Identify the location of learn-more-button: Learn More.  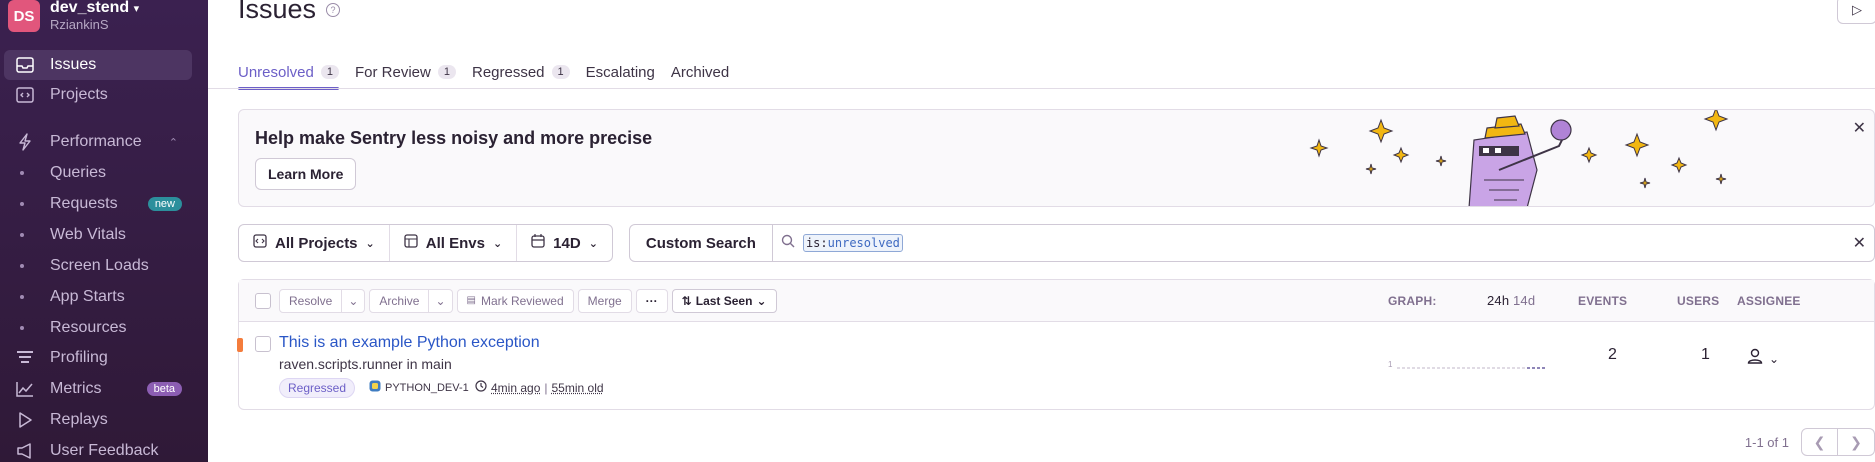
(305, 174).